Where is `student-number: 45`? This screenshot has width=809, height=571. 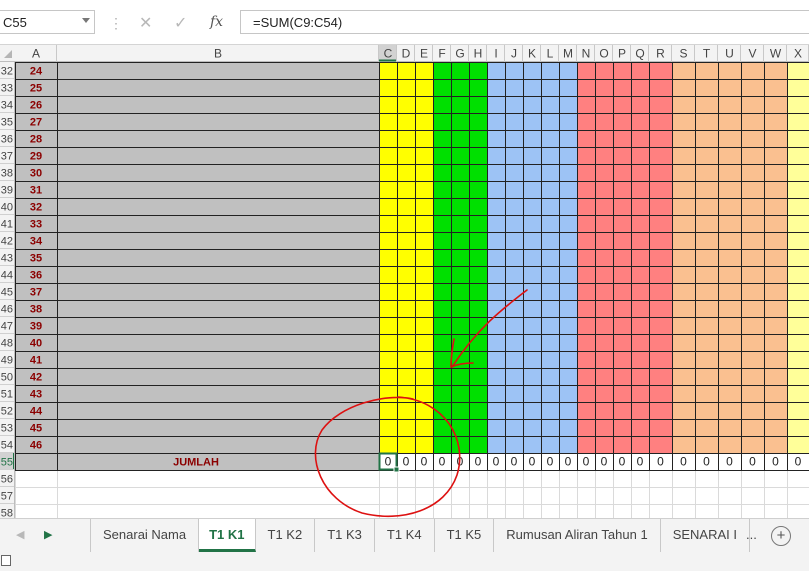 student-number: 45 is located at coordinates (36, 429).